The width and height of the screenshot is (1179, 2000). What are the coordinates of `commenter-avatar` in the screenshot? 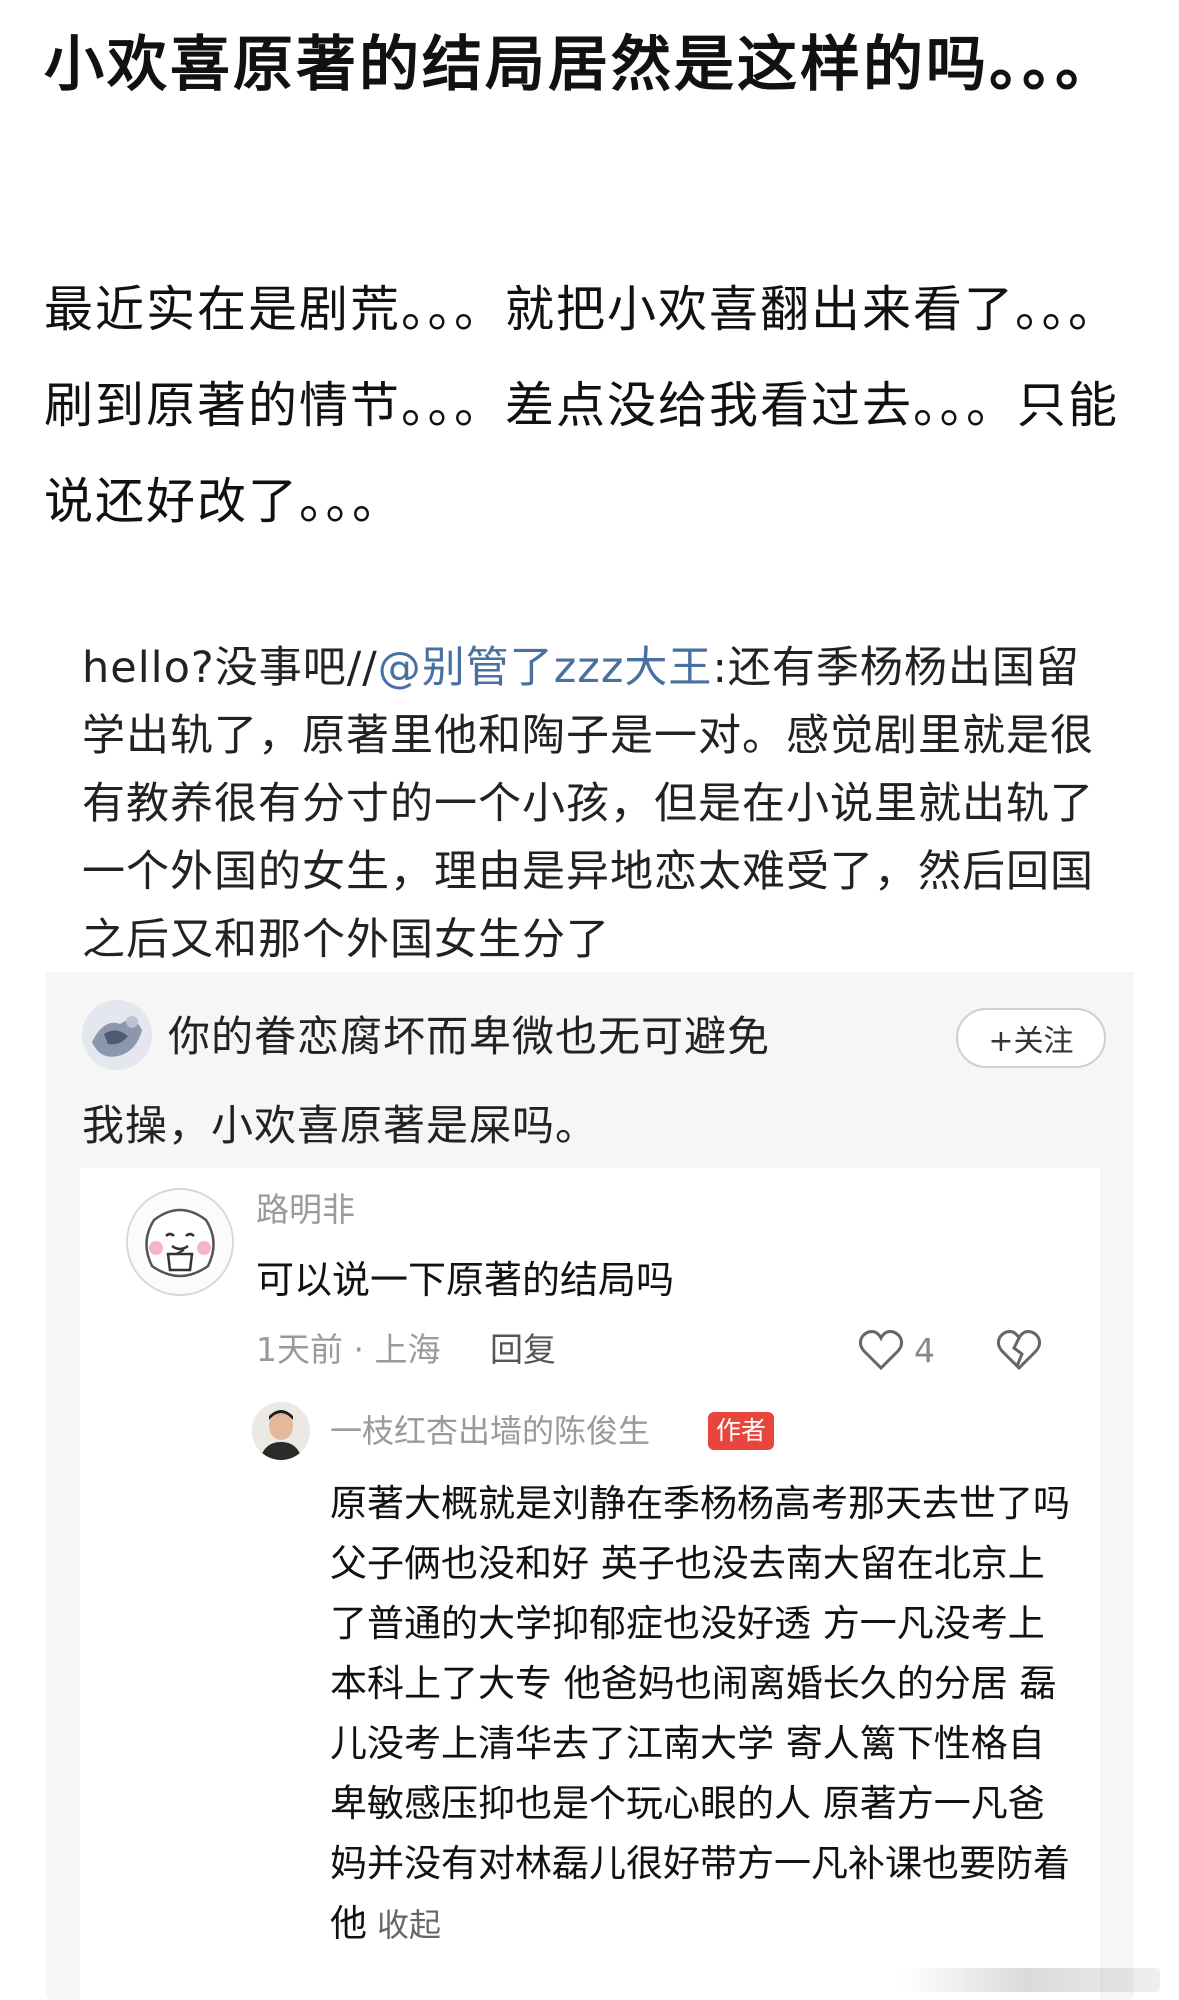 It's located at (117, 1035).